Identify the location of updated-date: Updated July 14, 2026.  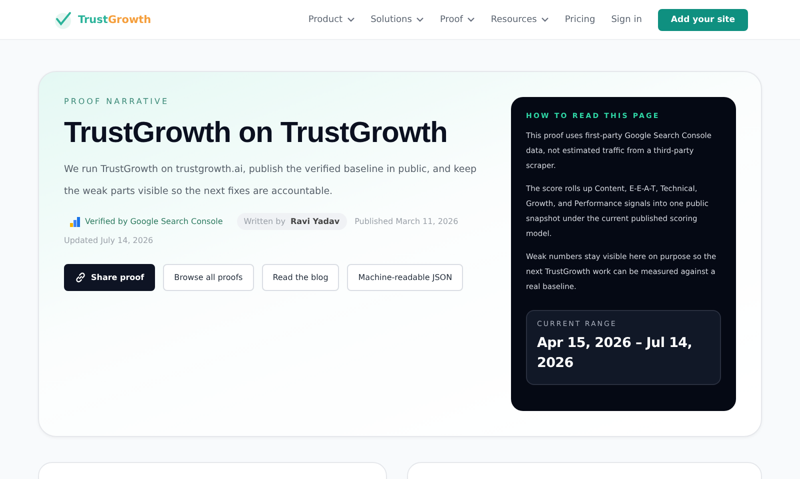
(109, 240).